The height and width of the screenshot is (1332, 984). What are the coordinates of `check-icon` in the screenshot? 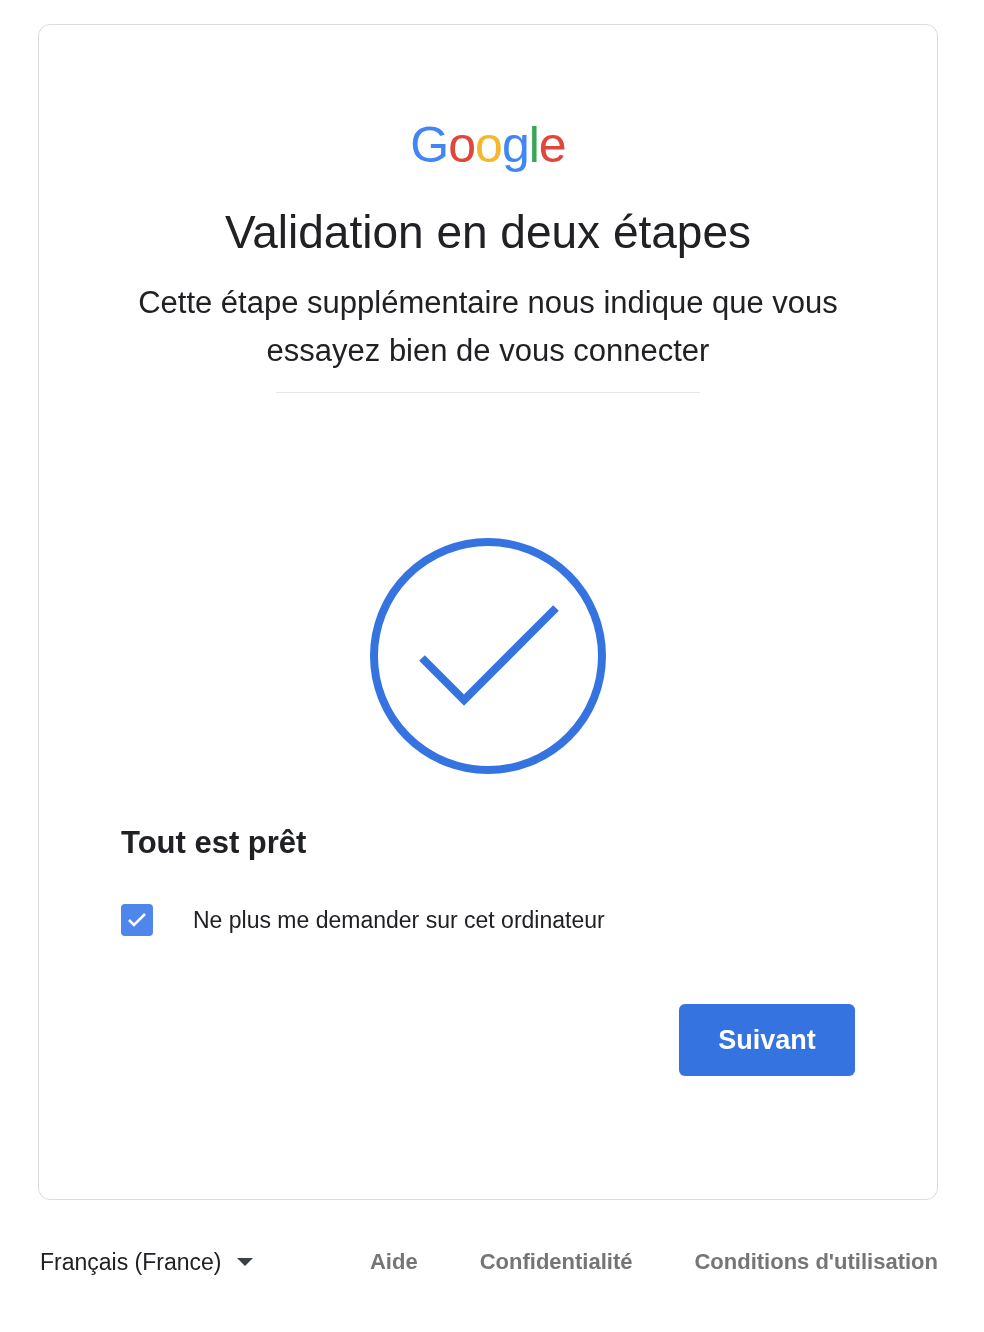 It's located at (137, 920).